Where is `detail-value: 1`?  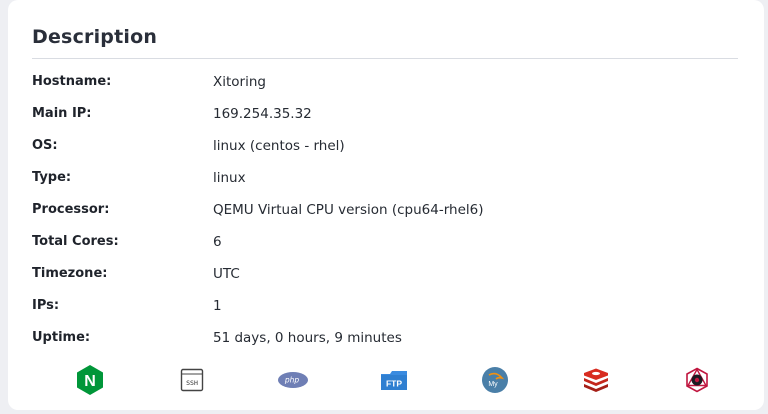 detail-value: 1 is located at coordinates (217, 306).